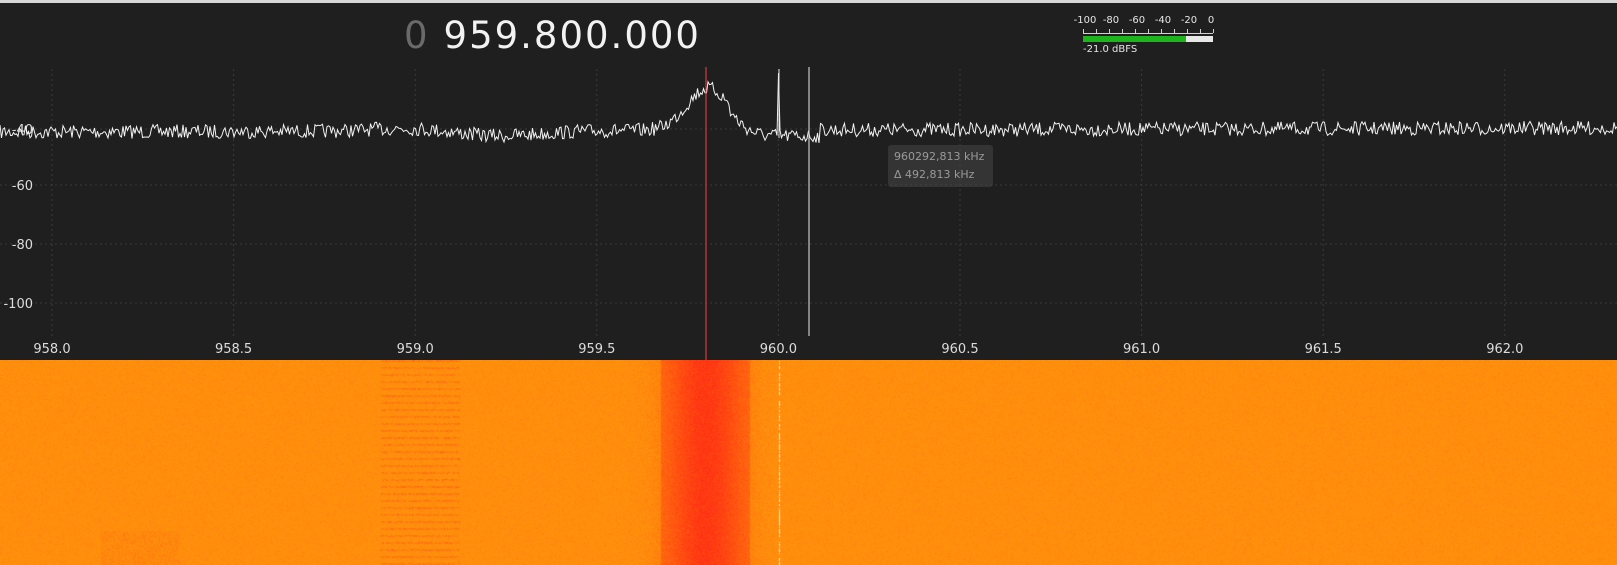  I want to click on x-tick-label: 962.0, so click(1504, 349).